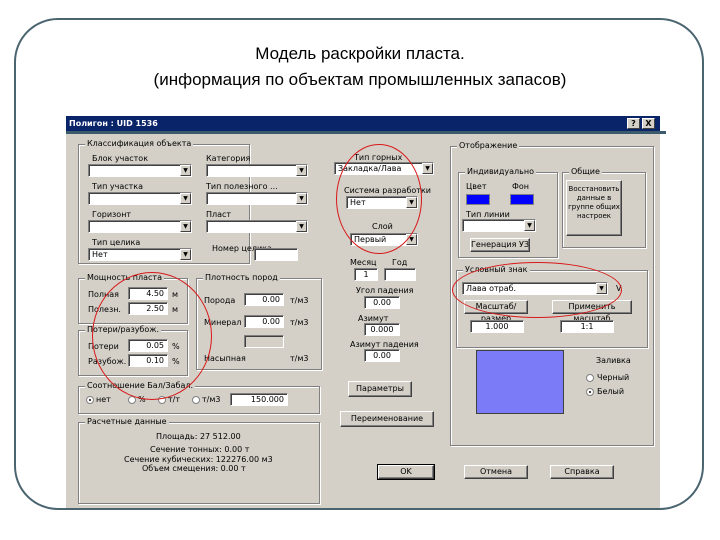 This screenshot has width=720, height=540. What do you see at coordinates (496, 311) in the screenshot?
I see `scale-size-button: Масштаб/размер` at bounding box center [496, 311].